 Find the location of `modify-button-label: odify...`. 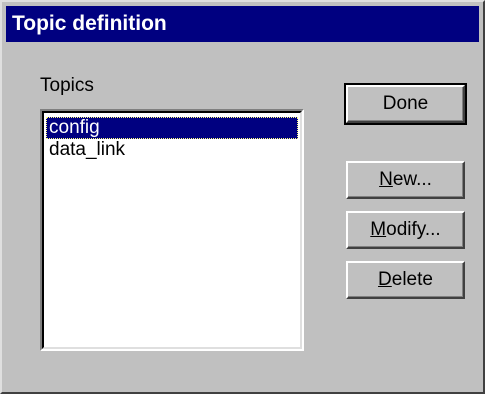

modify-button-label: odify... is located at coordinates (413, 229).